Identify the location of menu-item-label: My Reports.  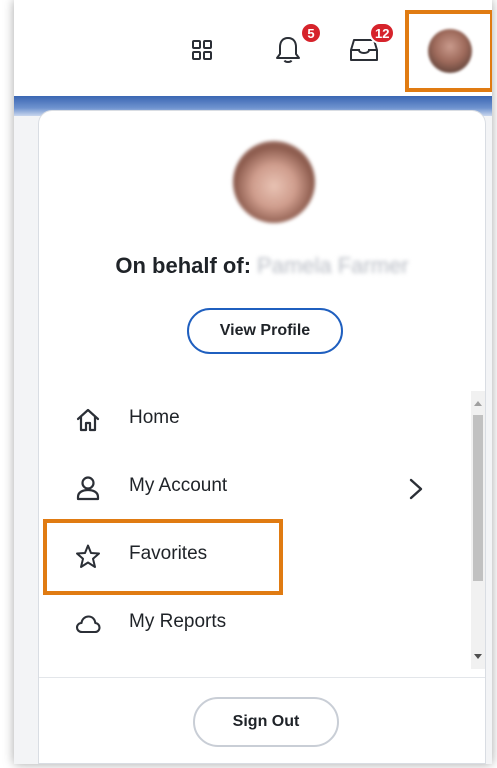
(178, 621).